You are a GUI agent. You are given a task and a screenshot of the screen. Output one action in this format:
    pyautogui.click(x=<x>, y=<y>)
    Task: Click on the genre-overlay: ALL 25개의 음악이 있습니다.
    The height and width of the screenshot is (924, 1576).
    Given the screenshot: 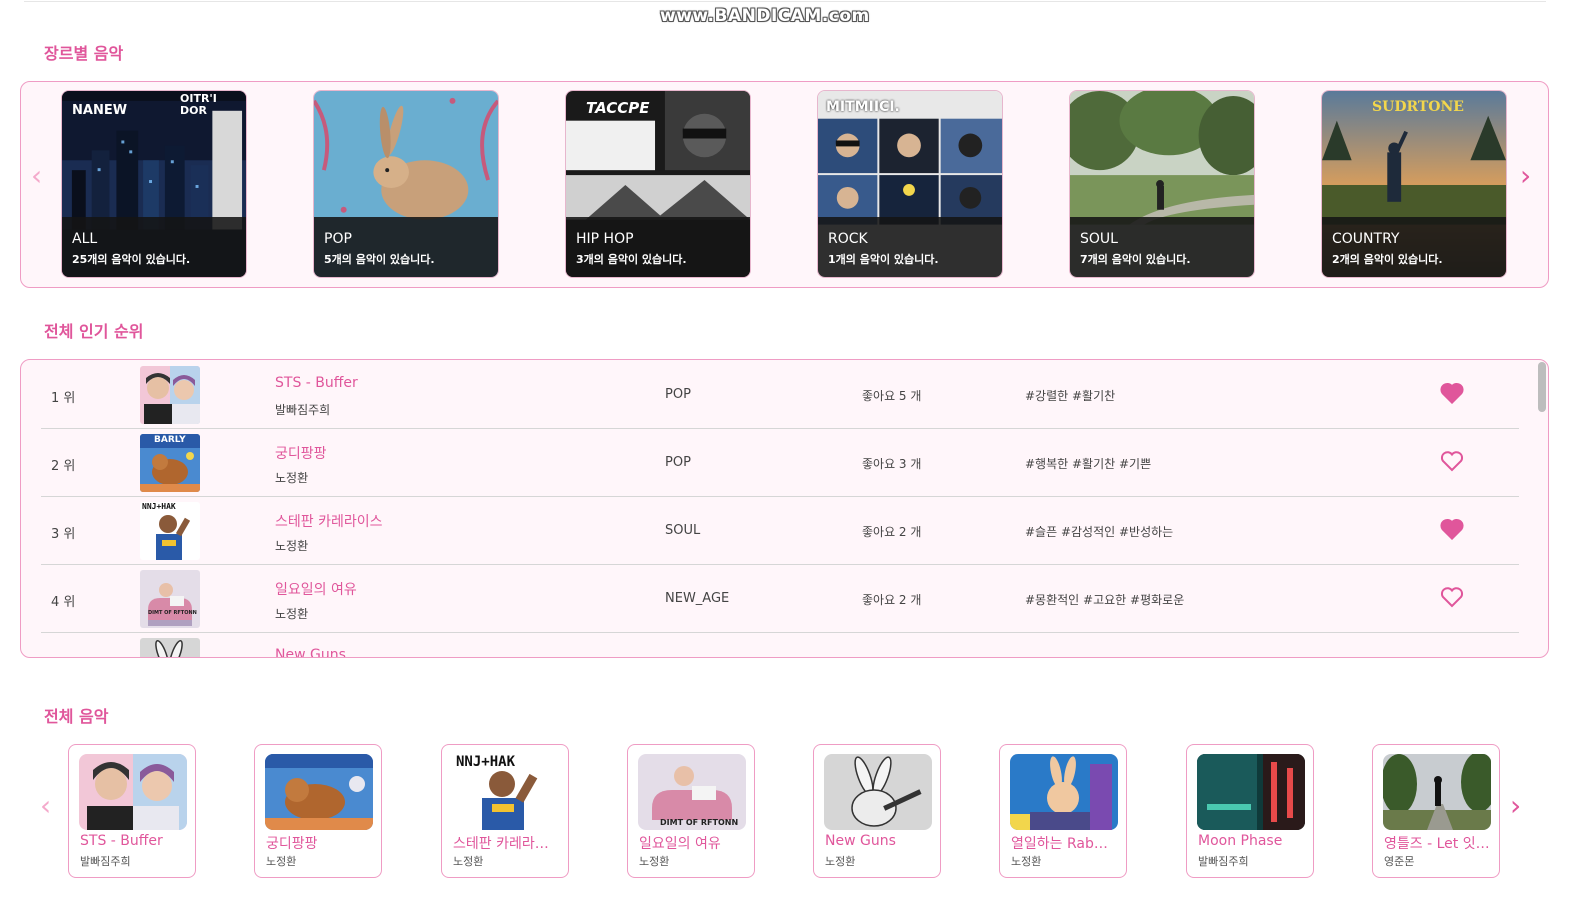 What is the action you would take?
    pyautogui.click(x=154, y=247)
    